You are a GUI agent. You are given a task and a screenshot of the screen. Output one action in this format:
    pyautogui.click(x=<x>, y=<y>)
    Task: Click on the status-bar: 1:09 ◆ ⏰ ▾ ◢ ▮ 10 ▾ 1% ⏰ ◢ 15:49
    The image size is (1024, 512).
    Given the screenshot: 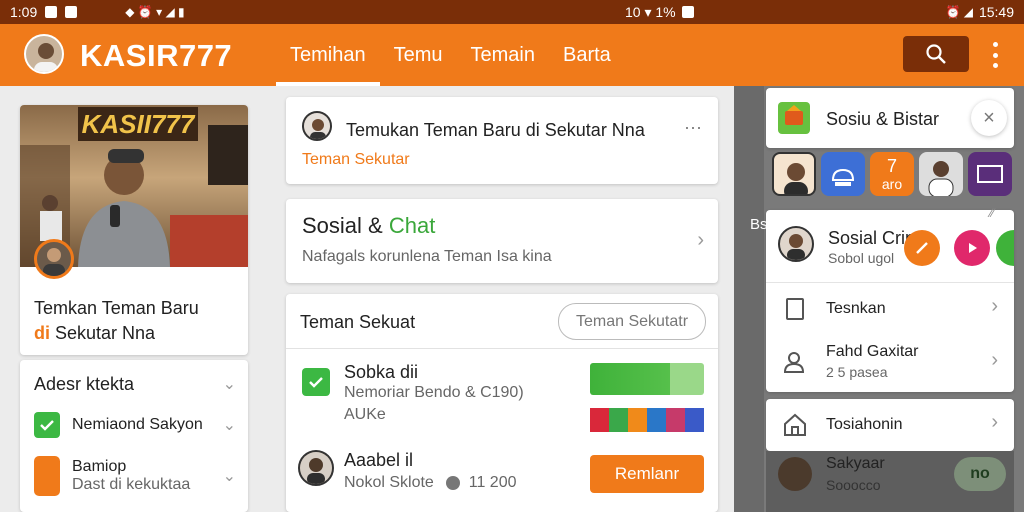 What is the action you would take?
    pyautogui.click(x=512, y=12)
    